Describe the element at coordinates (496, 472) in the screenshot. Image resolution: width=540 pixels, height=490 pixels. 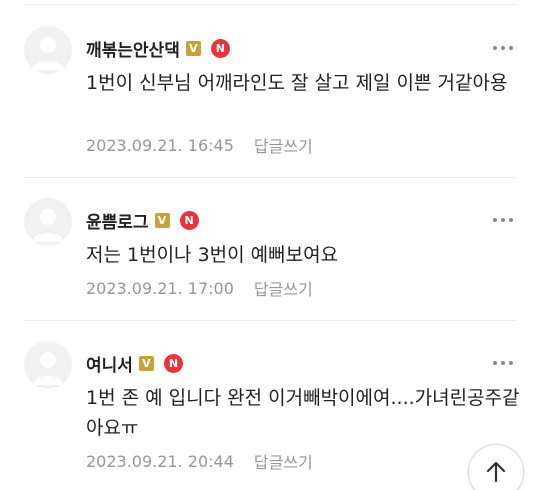
I see `arrow-up-icon` at that location.